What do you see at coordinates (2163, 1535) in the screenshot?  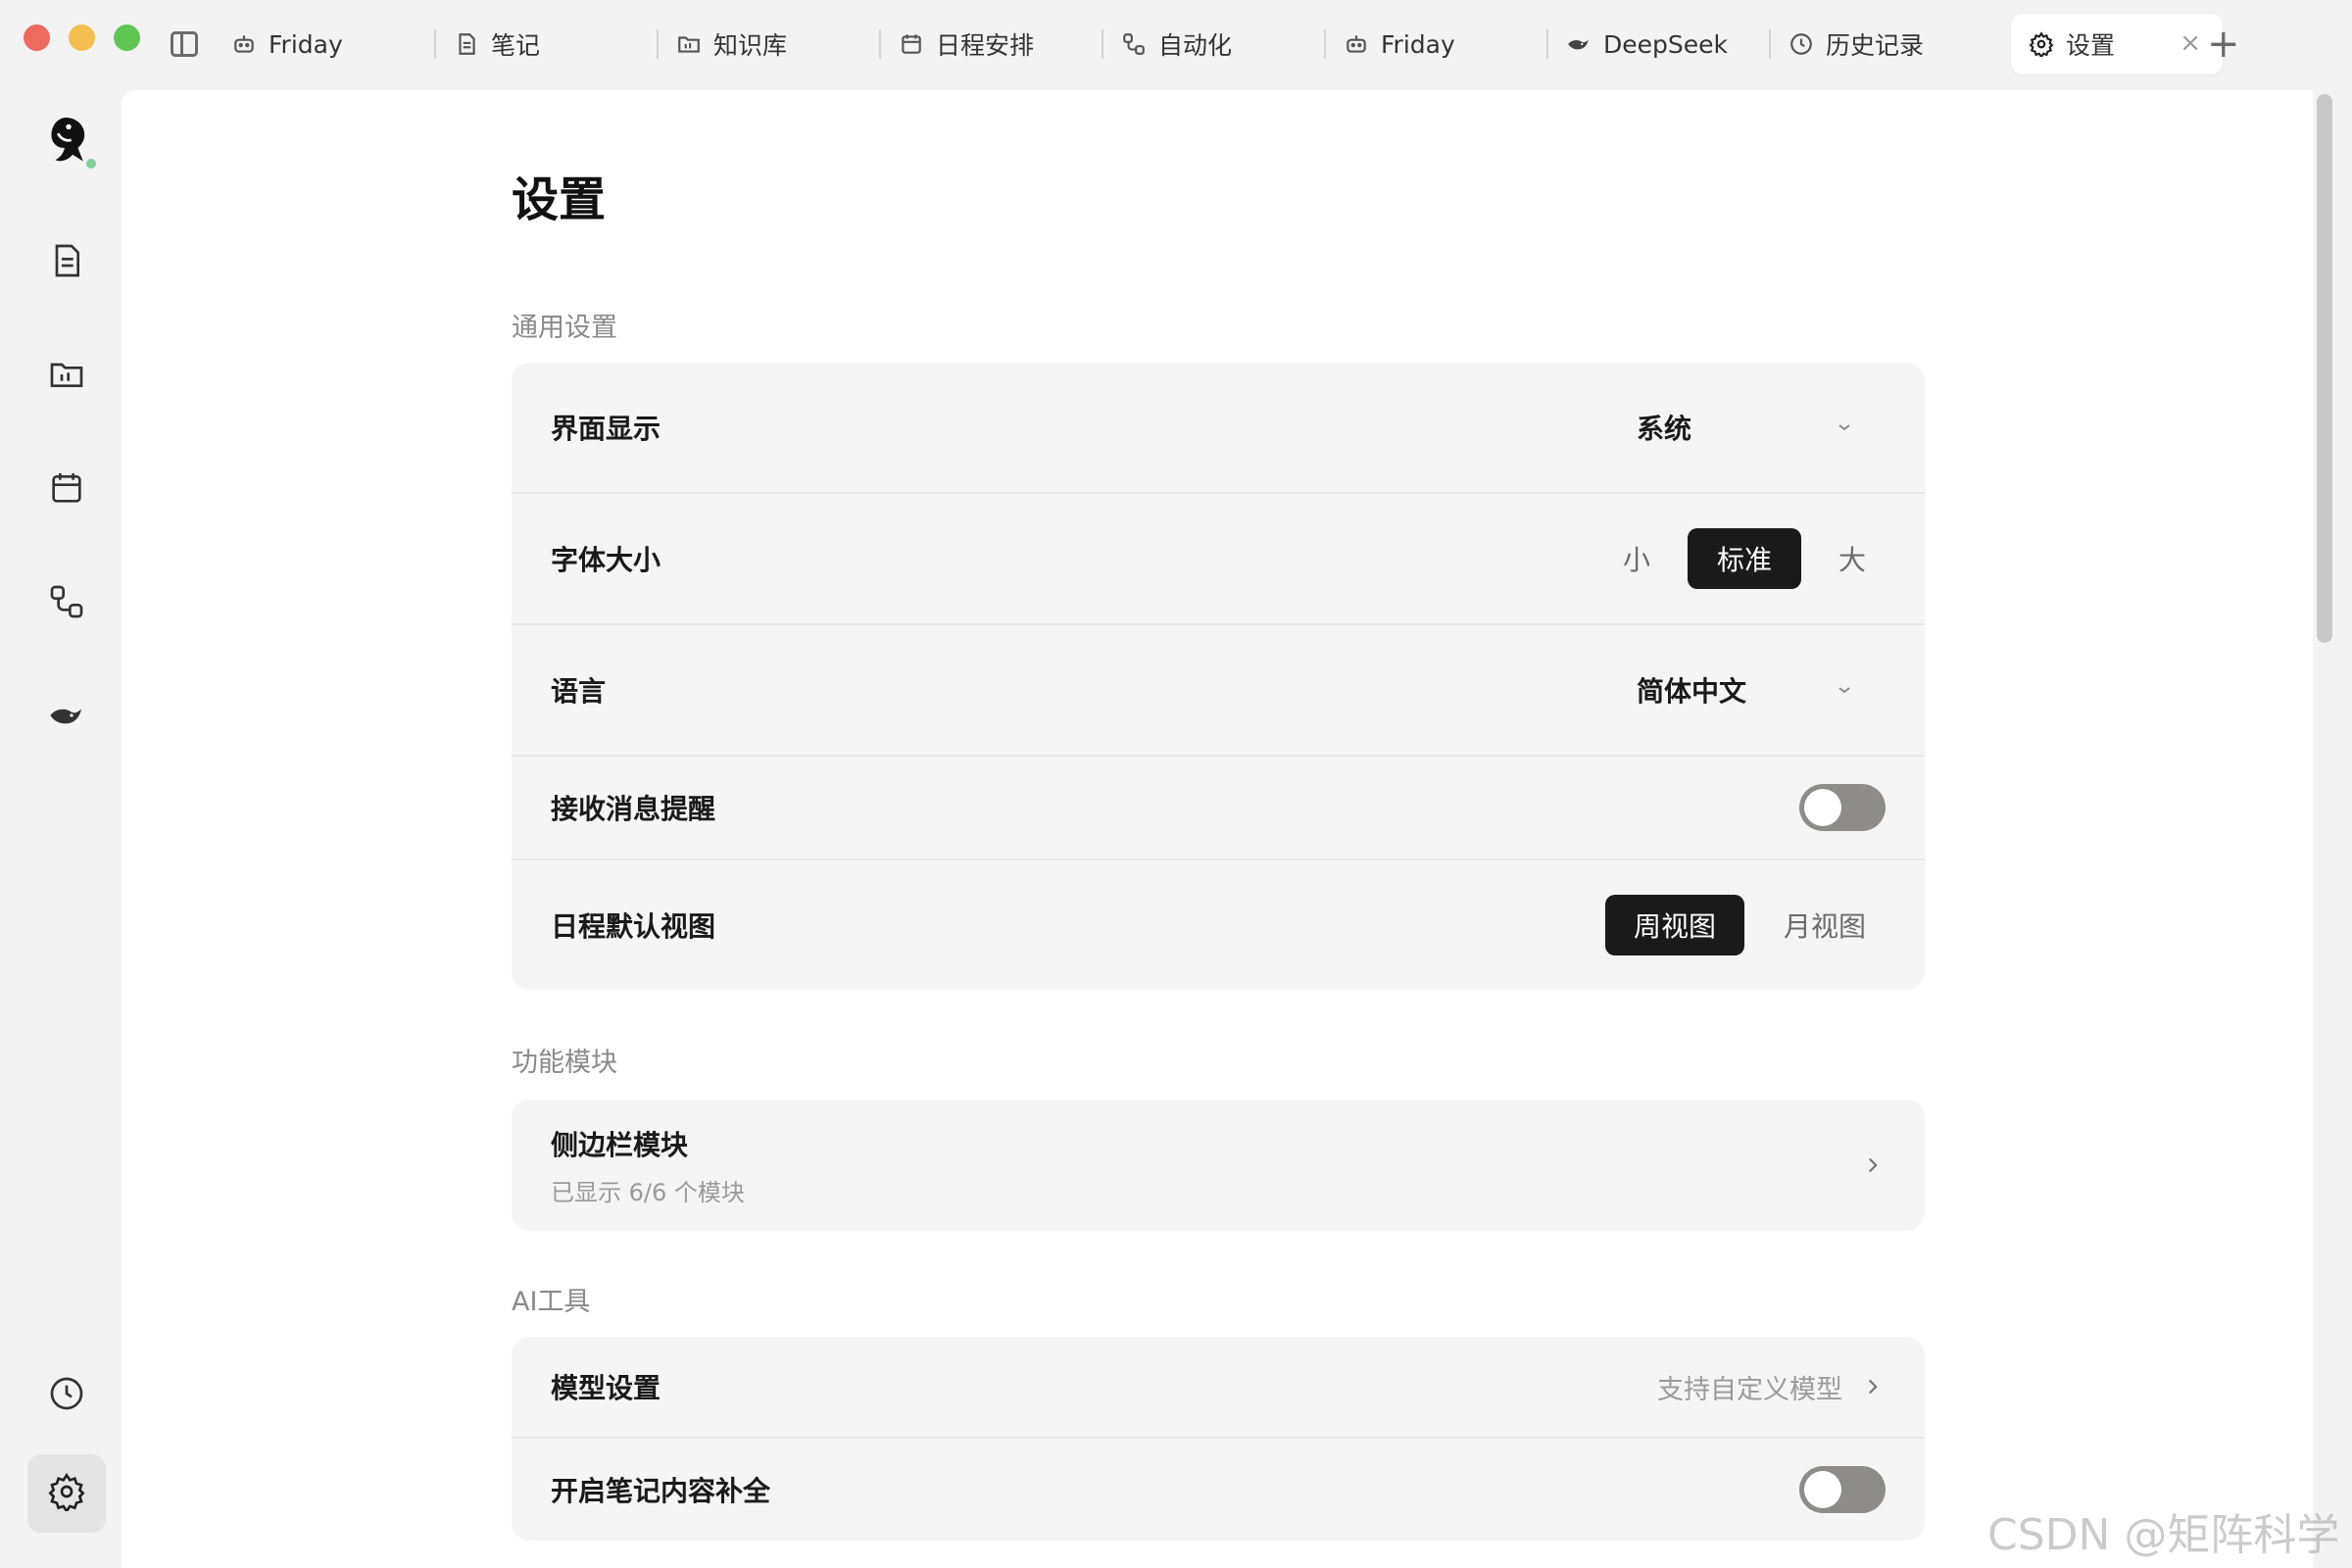 I see `watermark: CSDN @矩阵科学` at bounding box center [2163, 1535].